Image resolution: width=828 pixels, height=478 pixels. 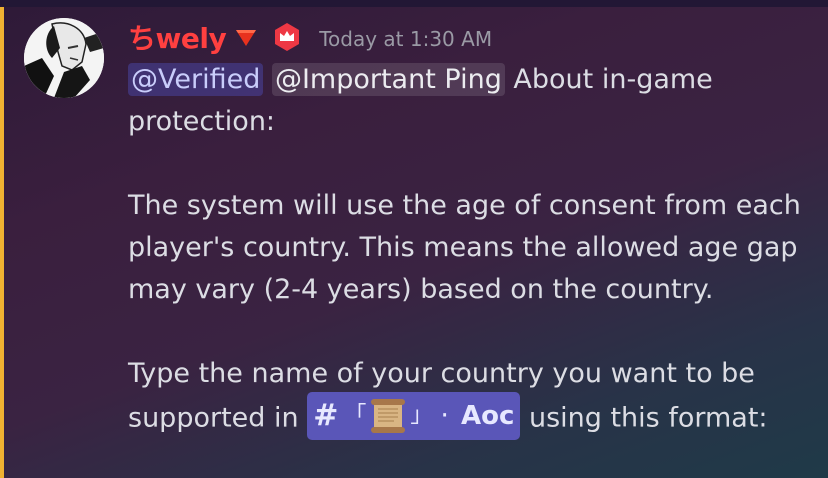 What do you see at coordinates (388, 416) in the screenshot?
I see `scroll-icon` at bounding box center [388, 416].